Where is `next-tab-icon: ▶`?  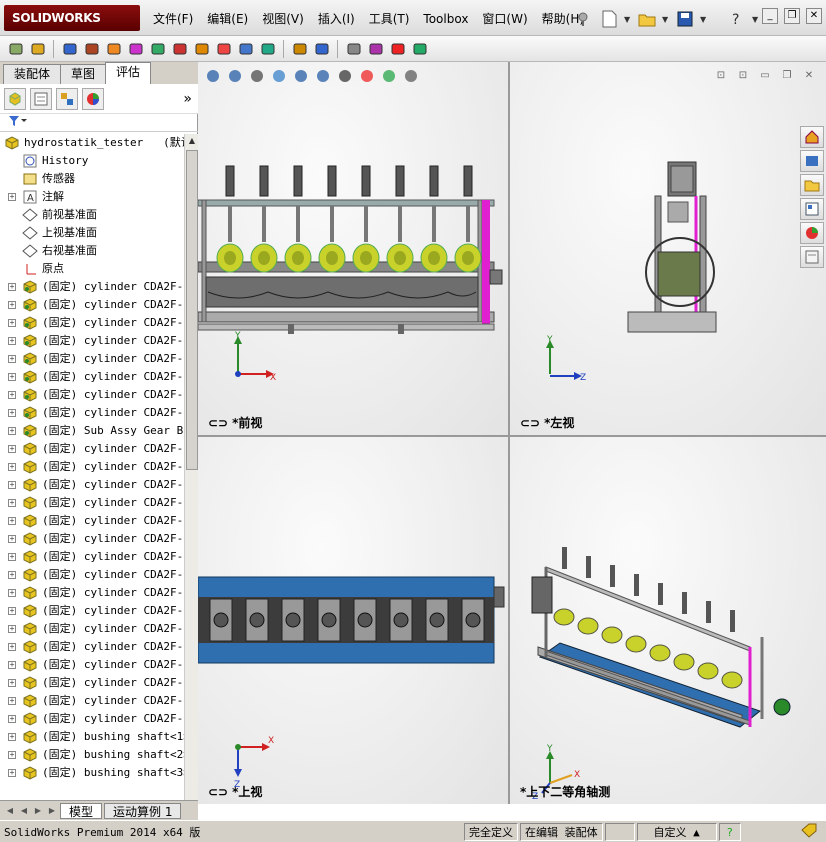 next-tab-icon: ▶ is located at coordinates (38, 811).